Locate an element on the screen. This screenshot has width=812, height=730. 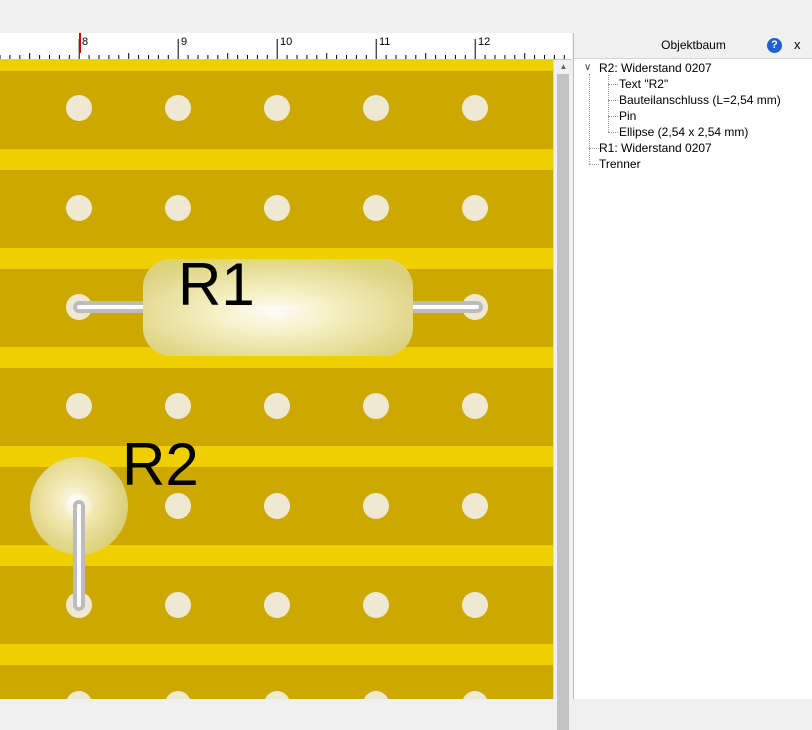
scrollbar-thumb is located at coordinates (563, 402).